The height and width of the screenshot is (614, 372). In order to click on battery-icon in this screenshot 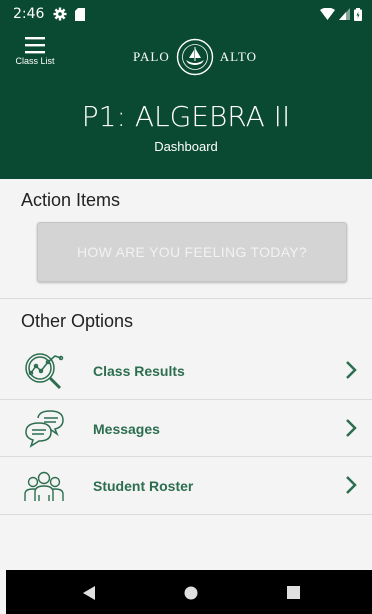, I will do `click(358, 14)`.